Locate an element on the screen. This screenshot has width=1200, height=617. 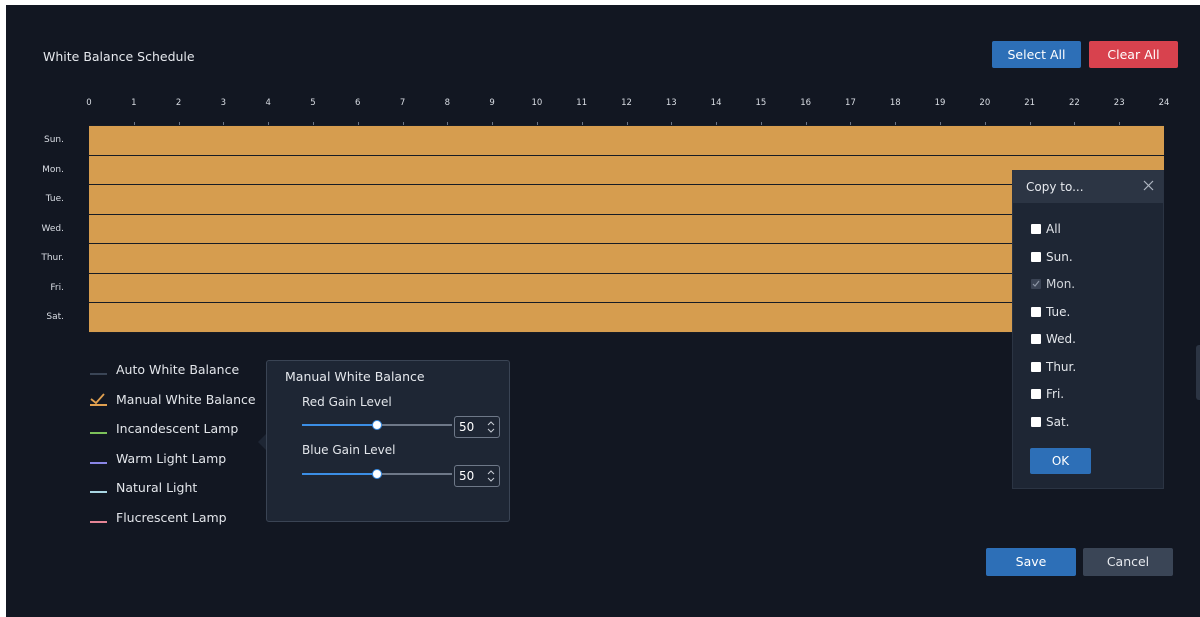
copy-option-label: Tue. is located at coordinates (1058, 311).